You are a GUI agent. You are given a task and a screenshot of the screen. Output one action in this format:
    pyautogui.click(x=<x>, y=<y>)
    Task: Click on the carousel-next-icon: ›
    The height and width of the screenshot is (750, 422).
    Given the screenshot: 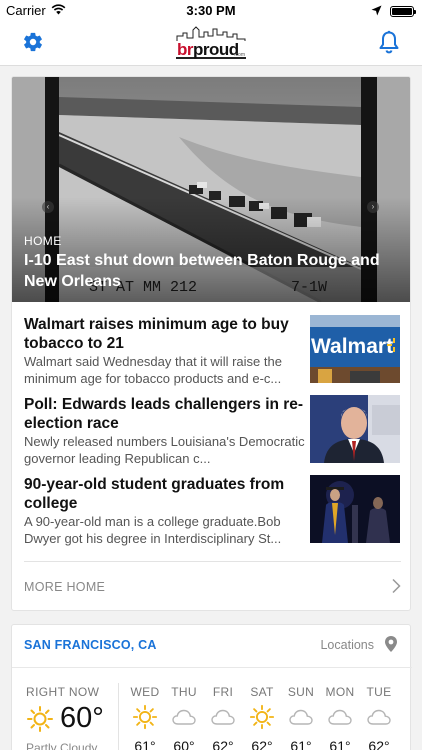 What is the action you would take?
    pyautogui.click(x=373, y=207)
    